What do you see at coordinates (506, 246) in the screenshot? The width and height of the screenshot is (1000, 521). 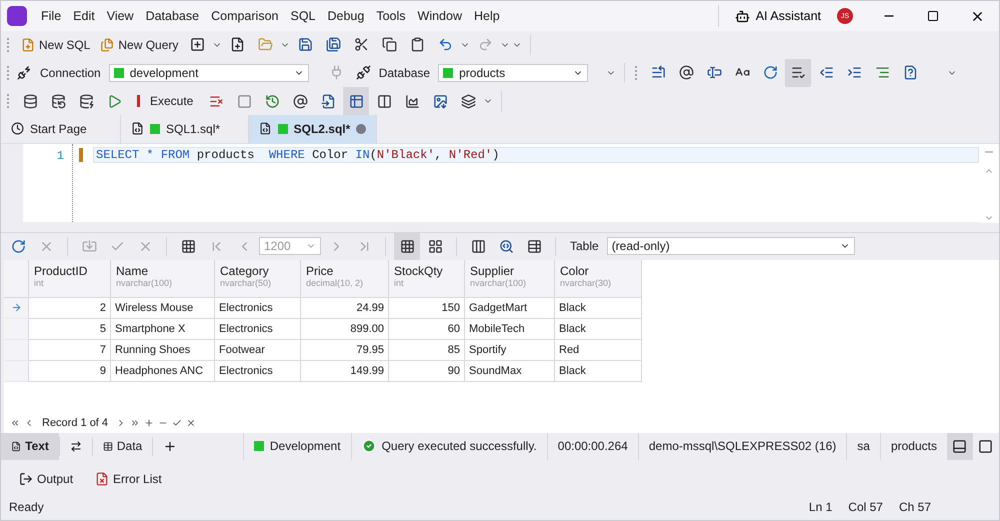 I see `search-icon` at bounding box center [506, 246].